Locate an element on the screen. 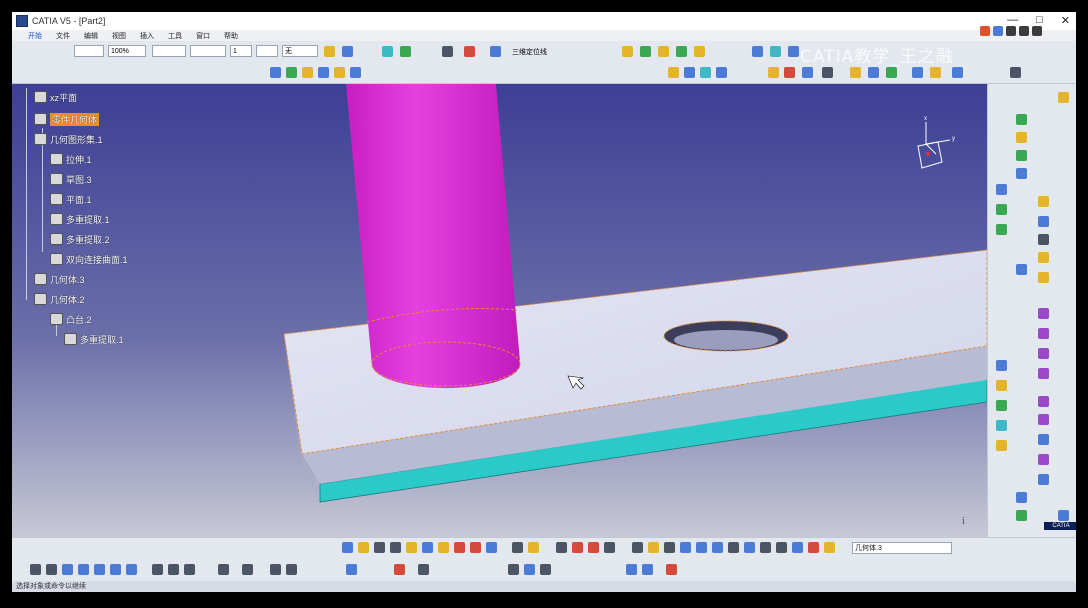 Image resolution: width=1088 pixels, height=608 pixels. stop-icon is located at coordinates (671, 569).